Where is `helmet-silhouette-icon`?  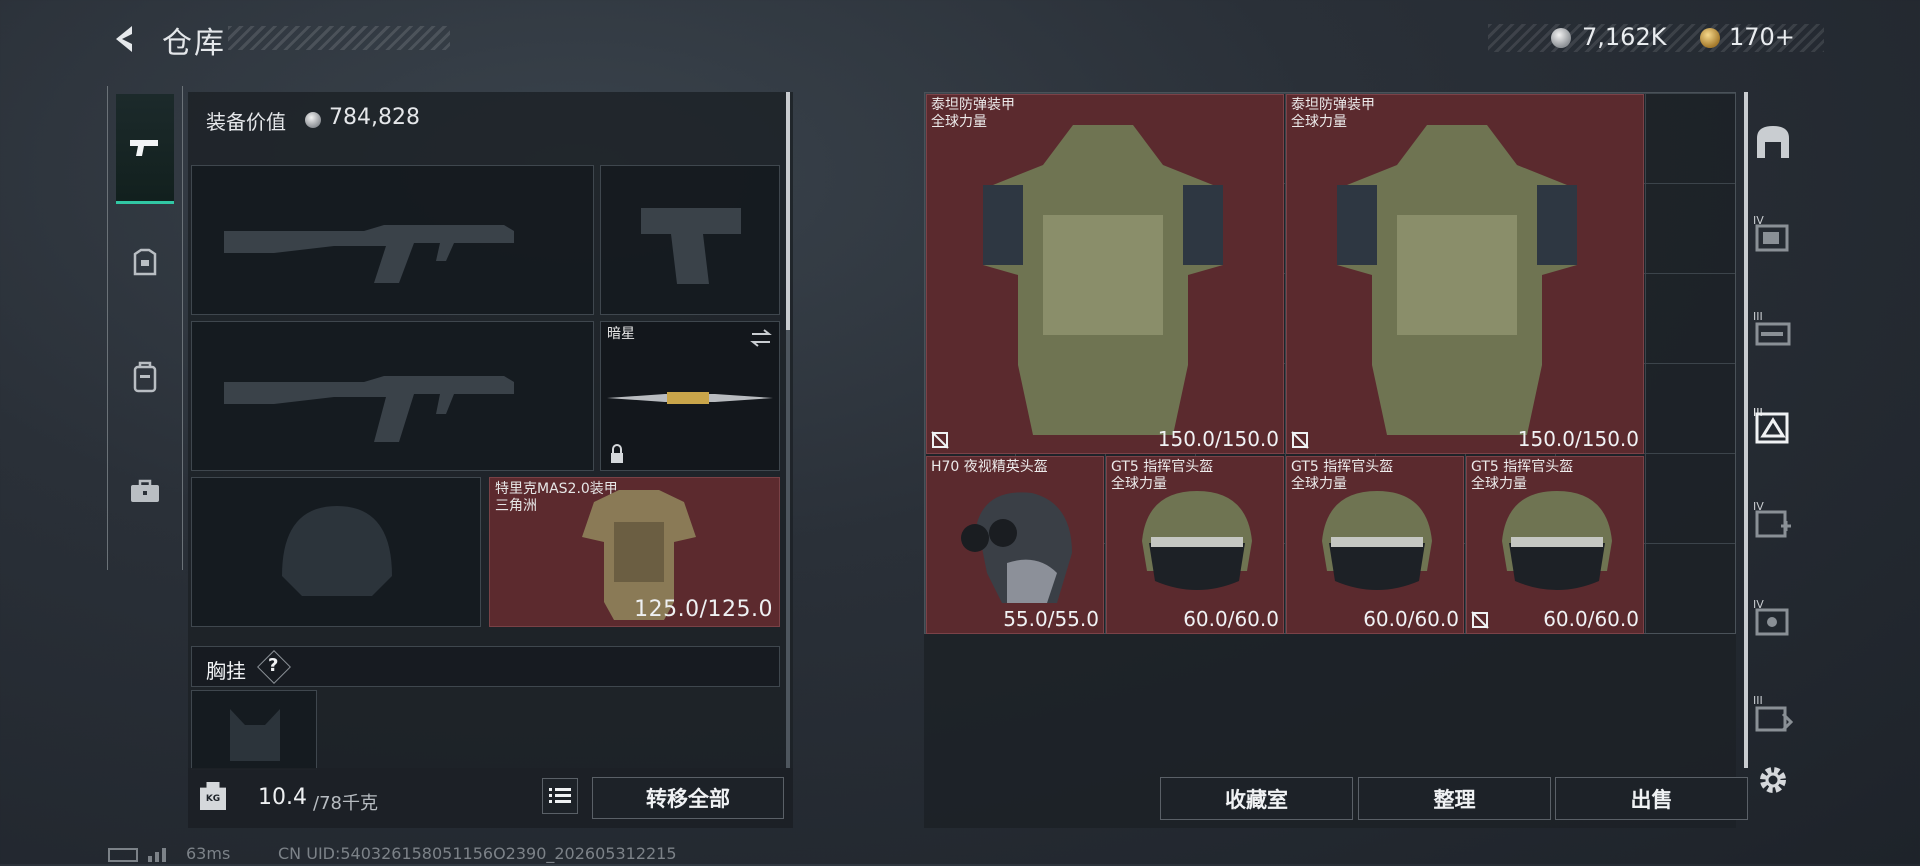 helmet-silhouette-icon is located at coordinates (337, 551).